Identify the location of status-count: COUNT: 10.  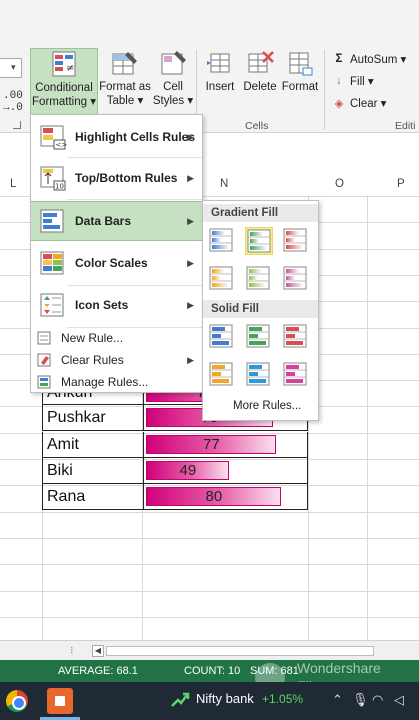
(212, 671).